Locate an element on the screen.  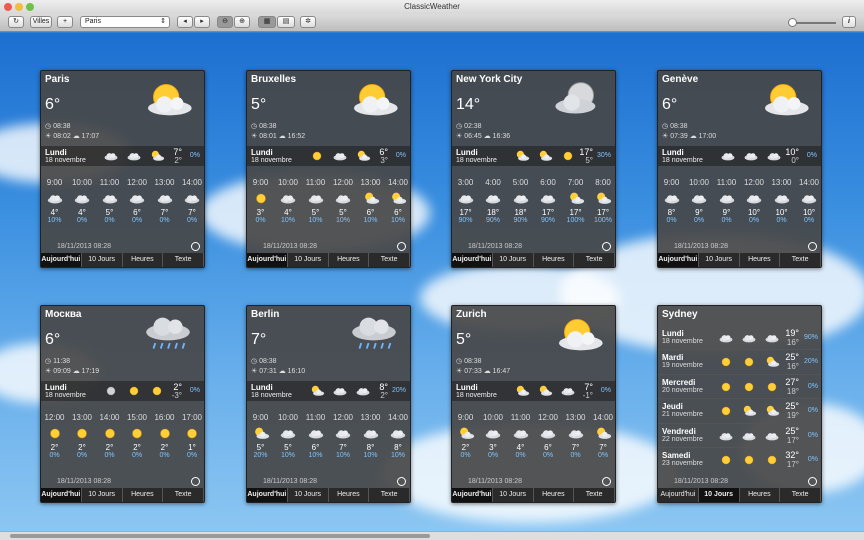
day-high: 27° is located at coordinates (792, 381).